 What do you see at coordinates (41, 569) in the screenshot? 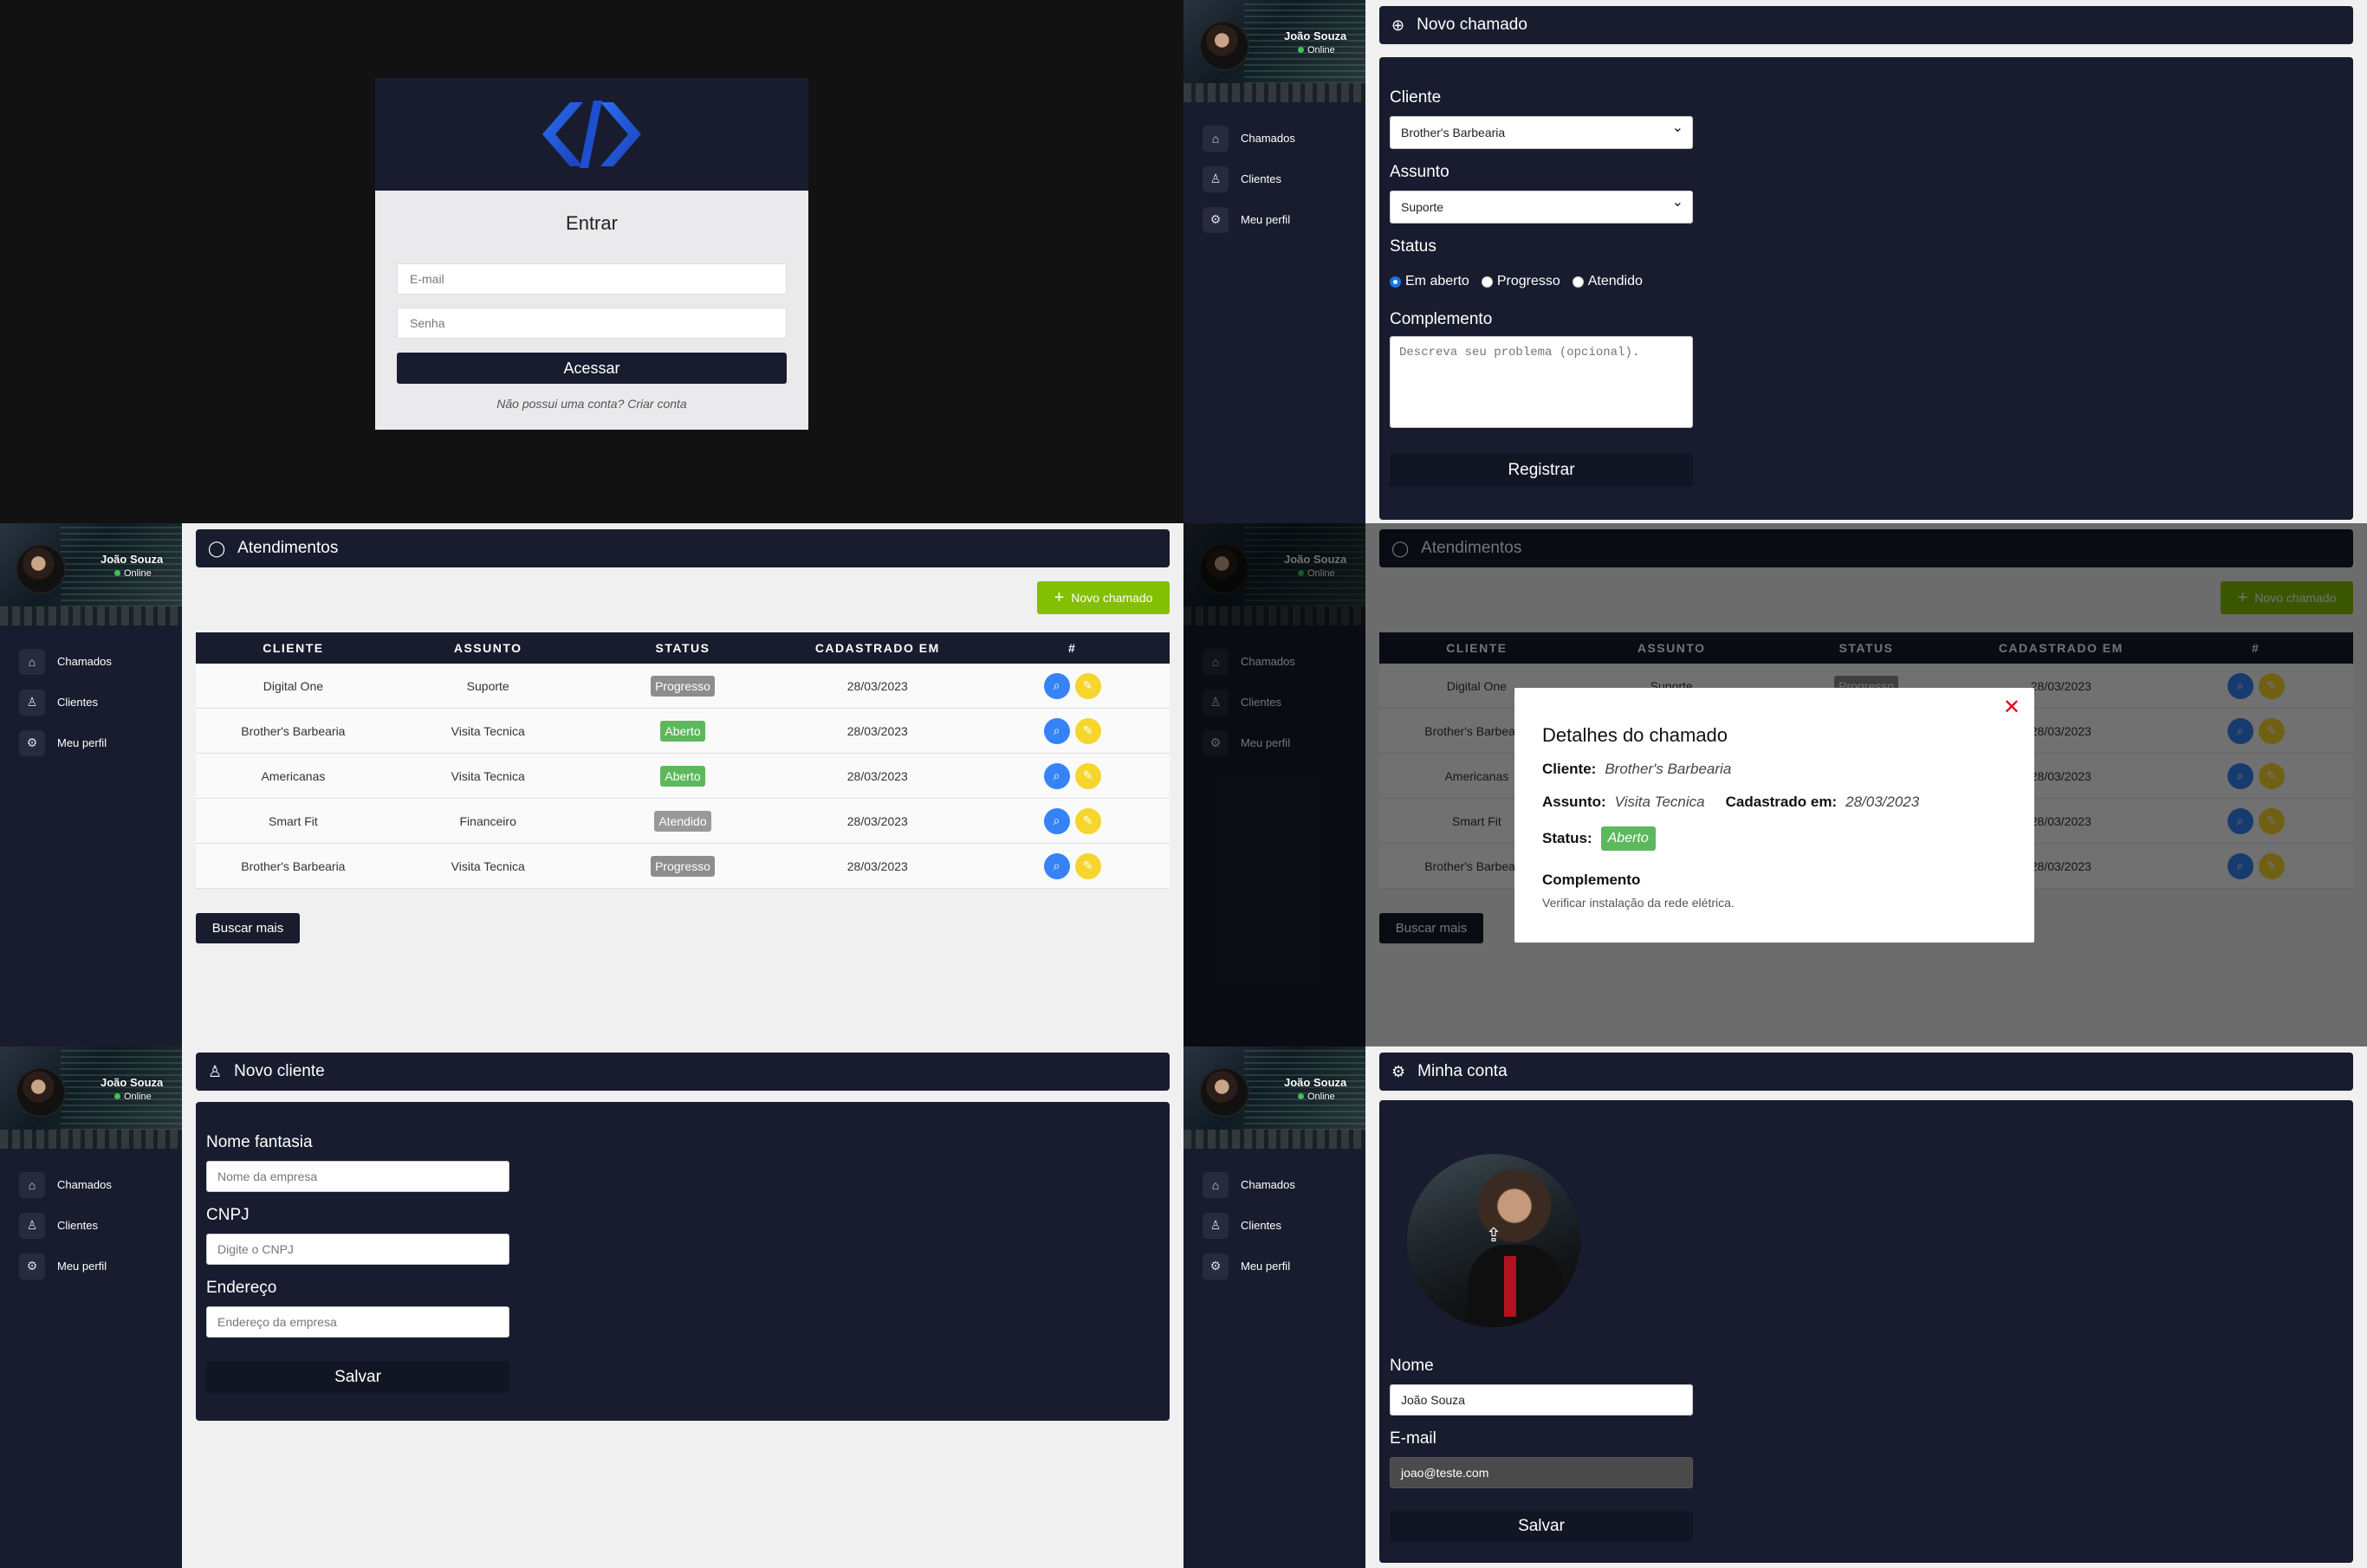
I see `avatar` at bounding box center [41, 569].